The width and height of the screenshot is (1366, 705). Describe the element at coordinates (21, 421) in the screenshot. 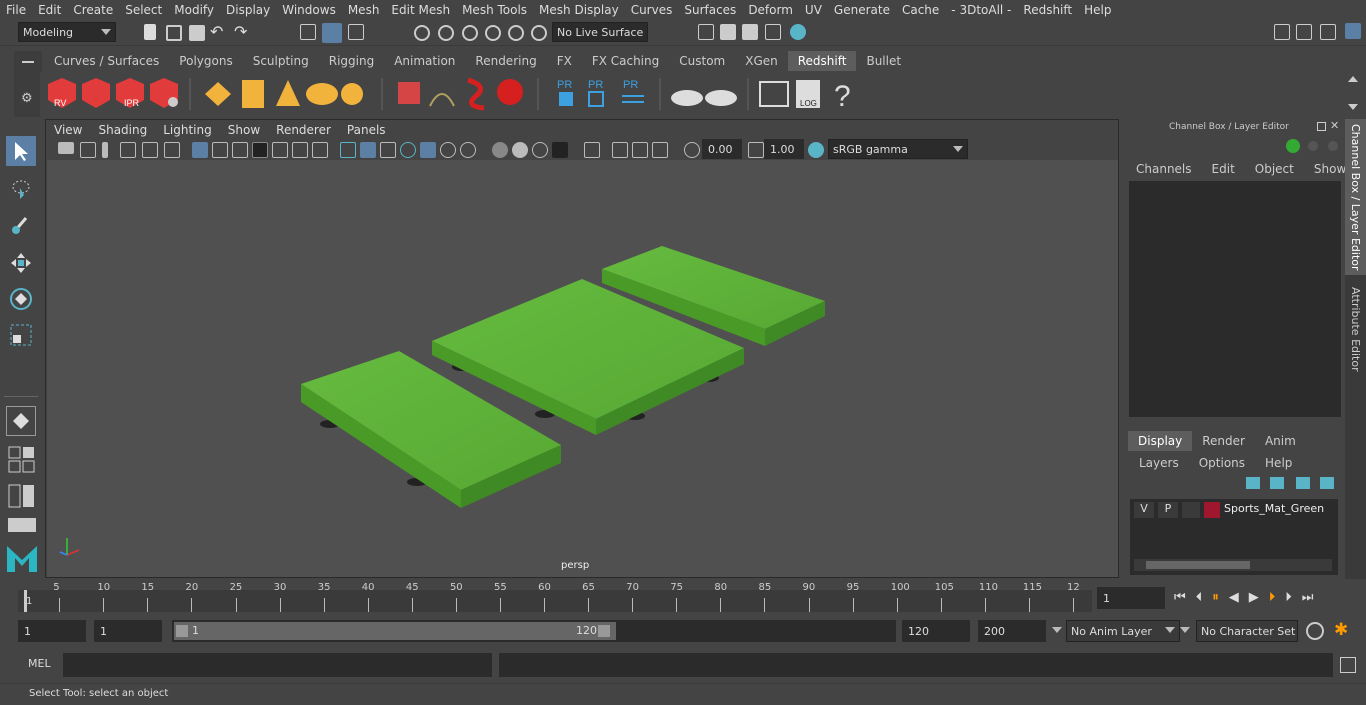

I see `single-pane-layout-button` at that location.